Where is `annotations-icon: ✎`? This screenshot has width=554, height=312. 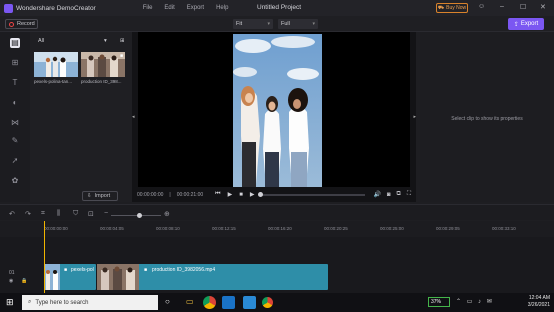
annotations-icon: ✎ is located at coordinates (15, 141).